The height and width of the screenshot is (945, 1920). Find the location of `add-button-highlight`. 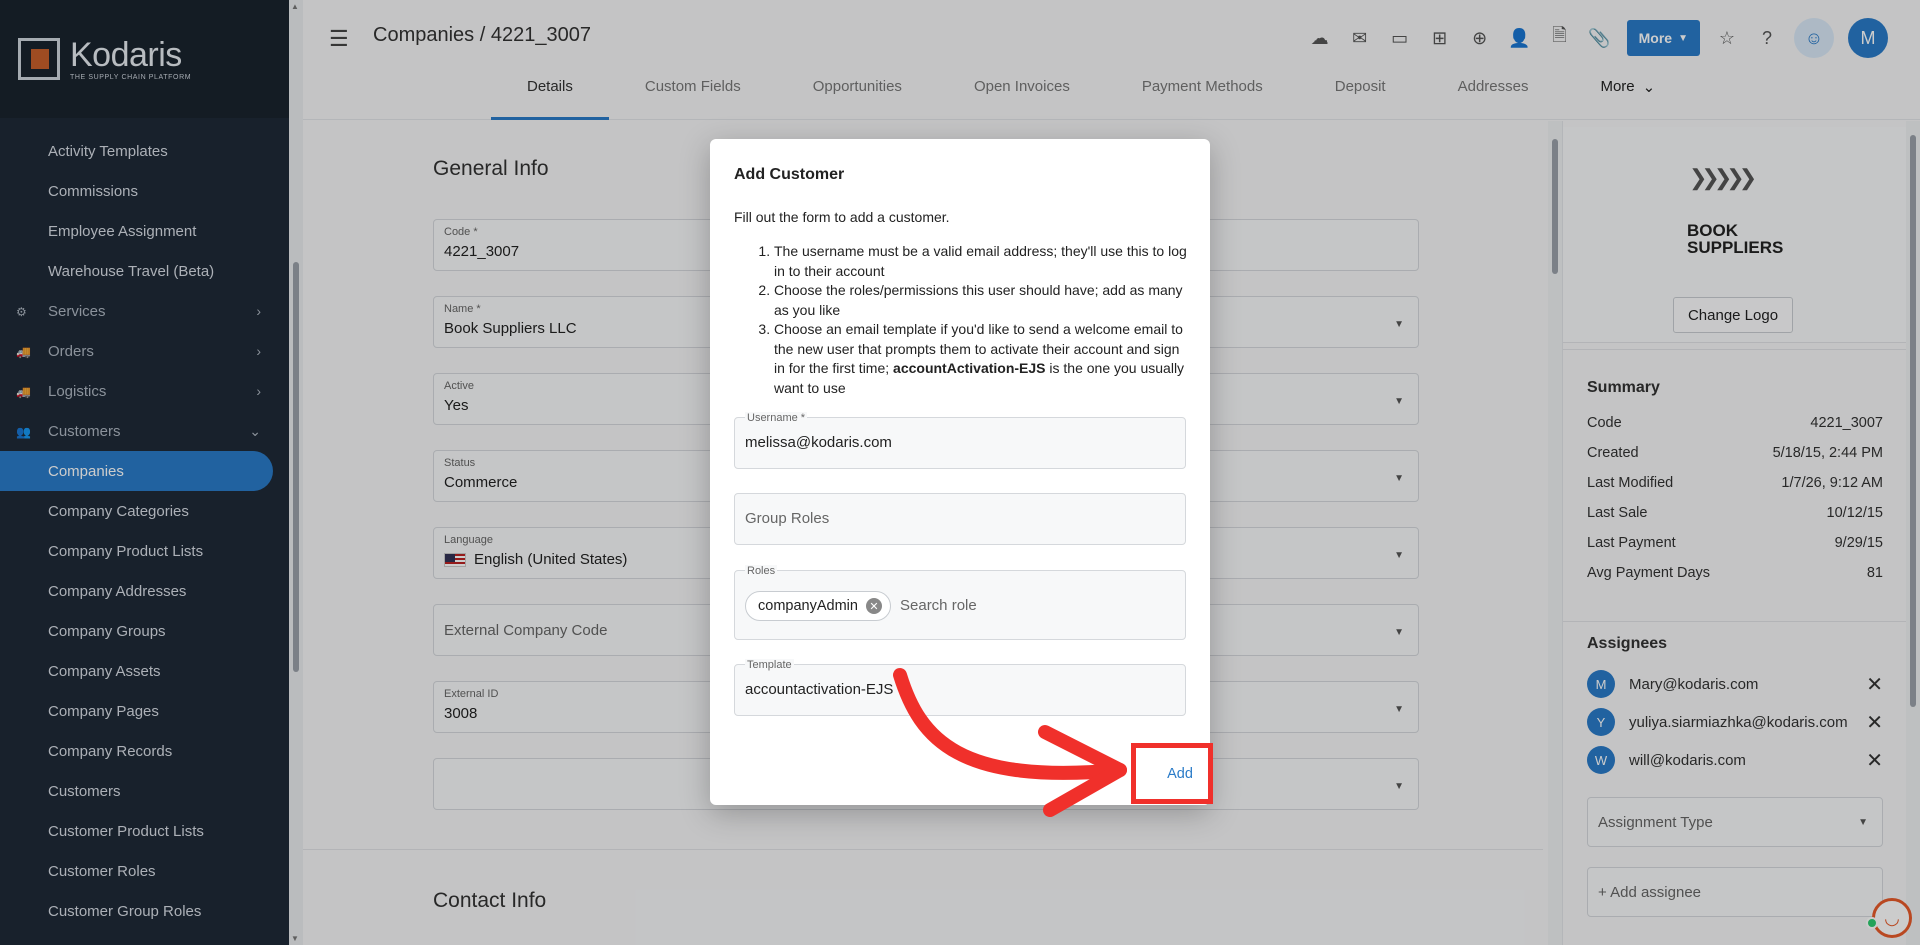

add-button-highlight is located at coordinates (1172, 773).